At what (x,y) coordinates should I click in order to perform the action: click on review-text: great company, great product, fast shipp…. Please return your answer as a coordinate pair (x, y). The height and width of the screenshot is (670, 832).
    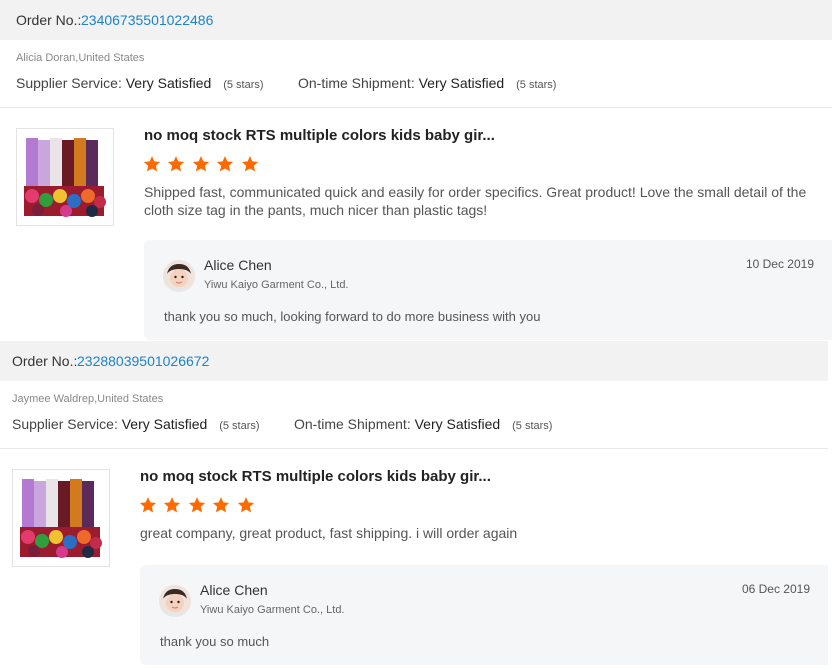
    Looking at the image, I should click on (329, 533).